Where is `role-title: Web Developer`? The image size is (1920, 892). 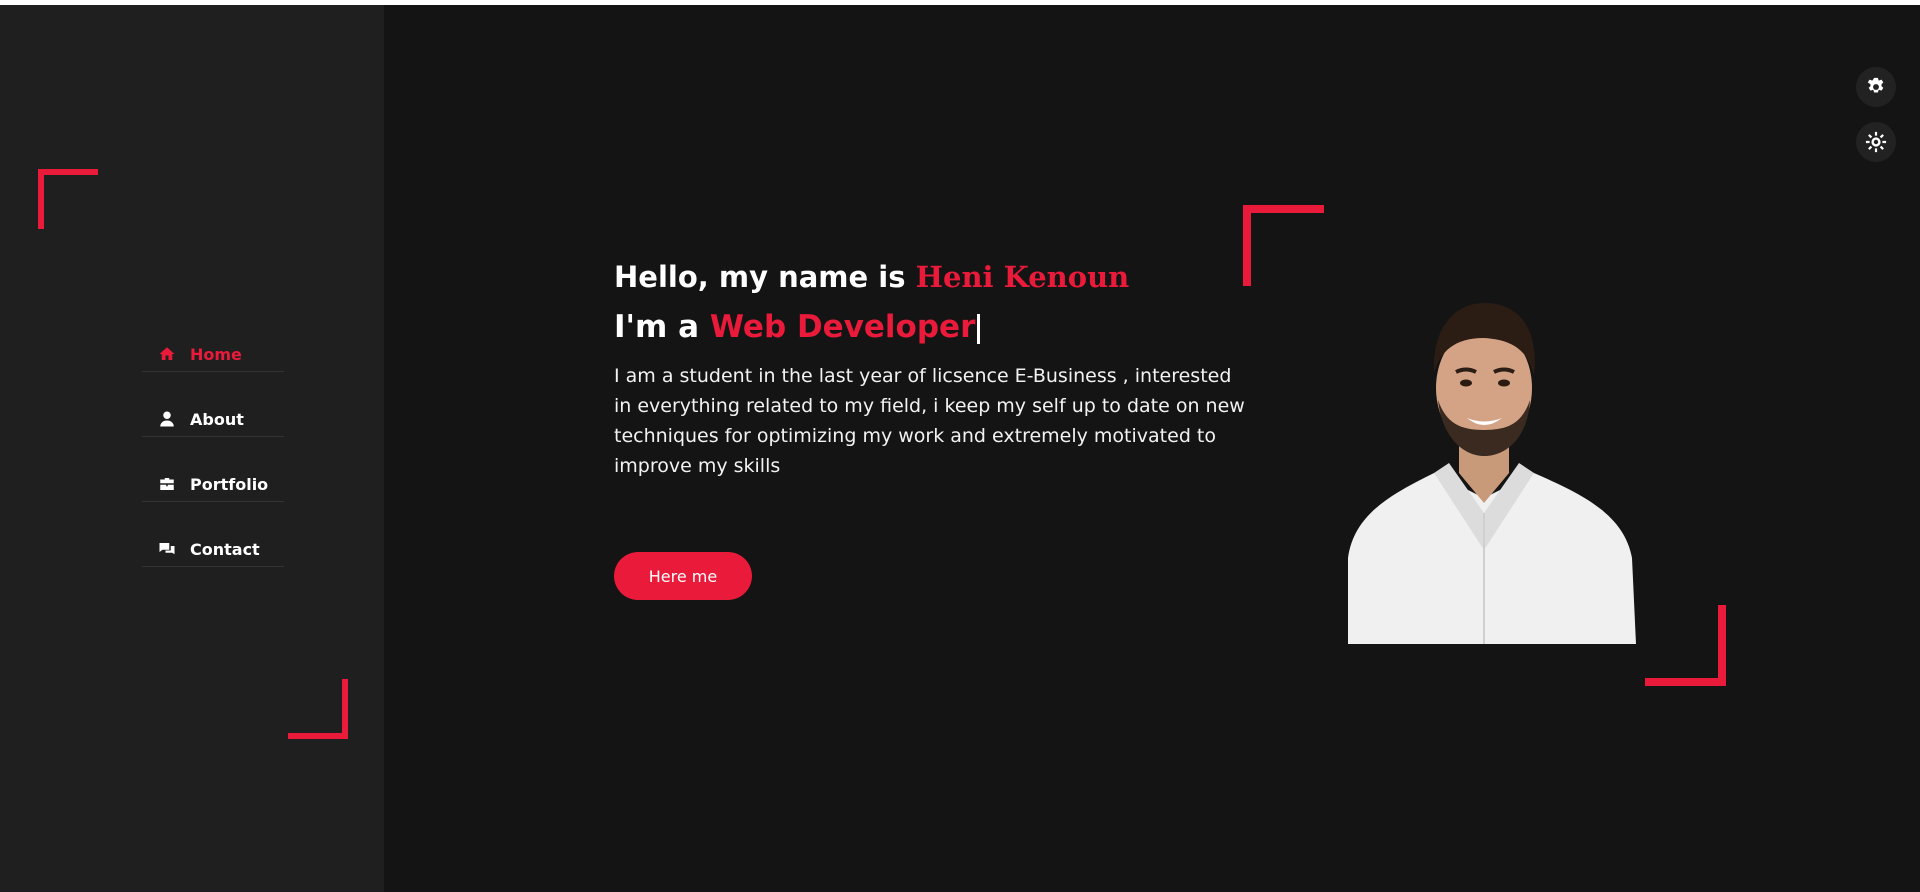
role-title: Web Developer is located at coordinates (842, 327).